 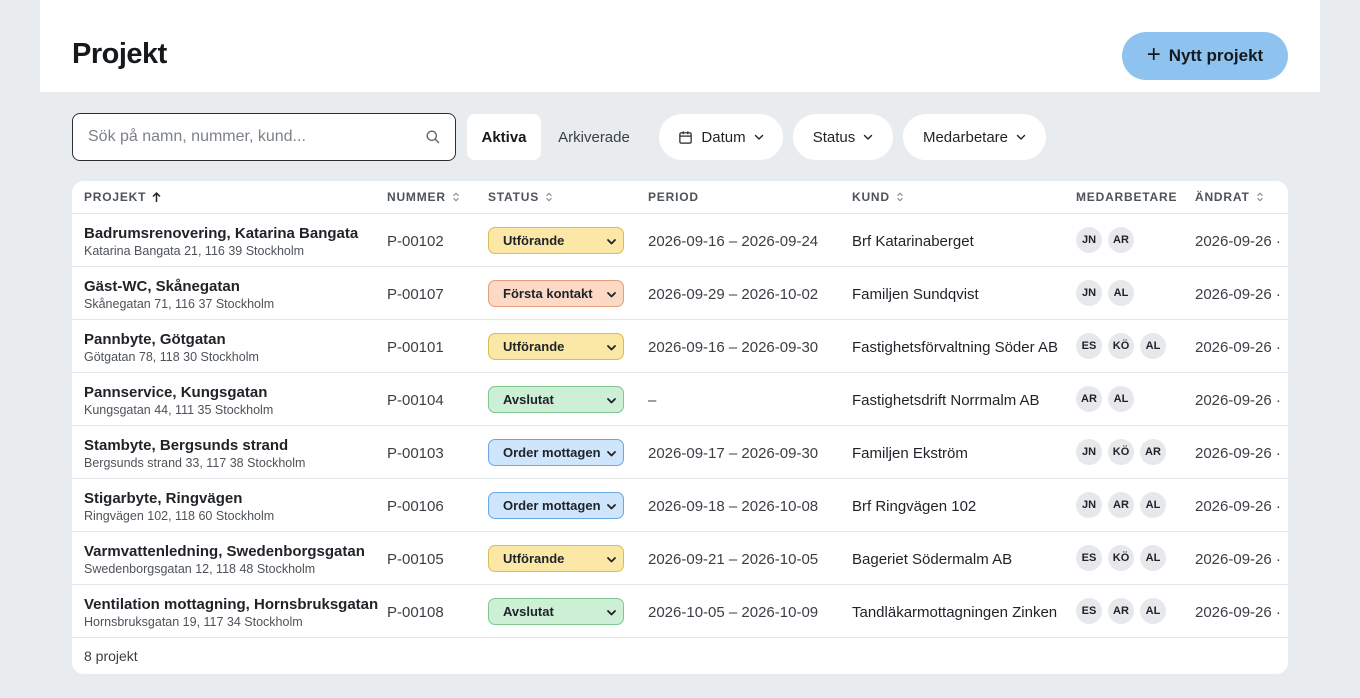 I want to click on project-name: Badrumsrenovering, Katarina Bangata, so click(x=221, y=233).